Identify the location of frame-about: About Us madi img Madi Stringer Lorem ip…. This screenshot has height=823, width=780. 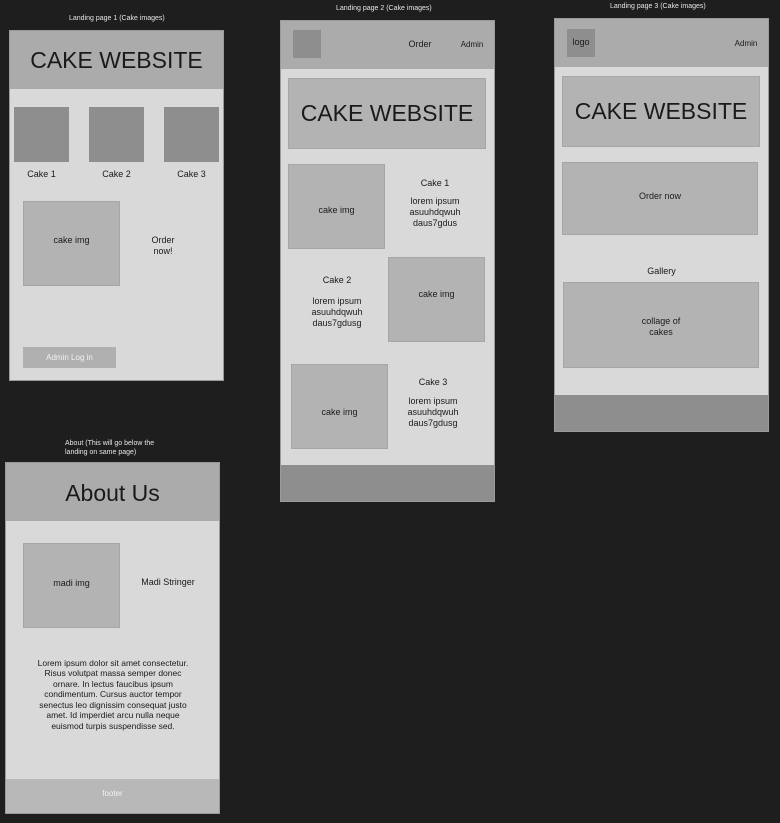
(112, 638).